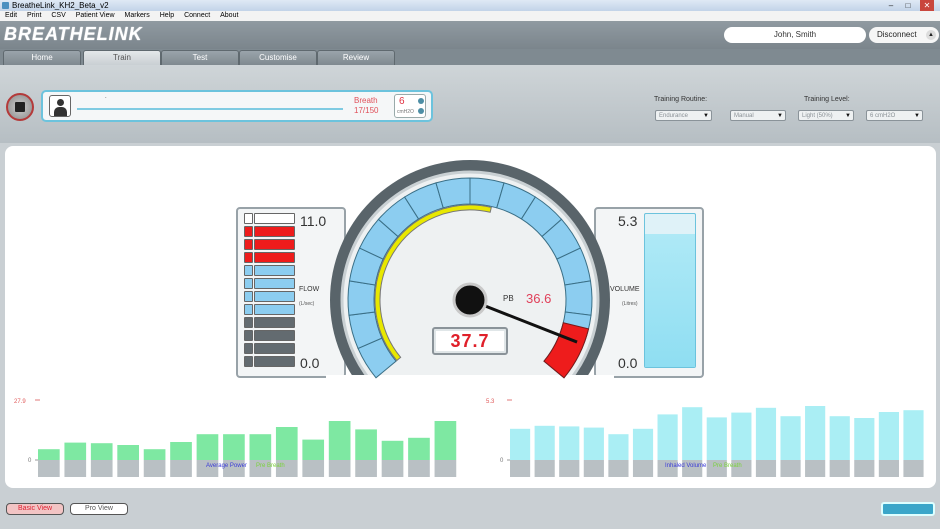 The width and height of the screenshot is (940, 529). What do you see at coordinates (60, 106) in the screenshot?
I see `patient-icon` at bounding box center [60, 106].